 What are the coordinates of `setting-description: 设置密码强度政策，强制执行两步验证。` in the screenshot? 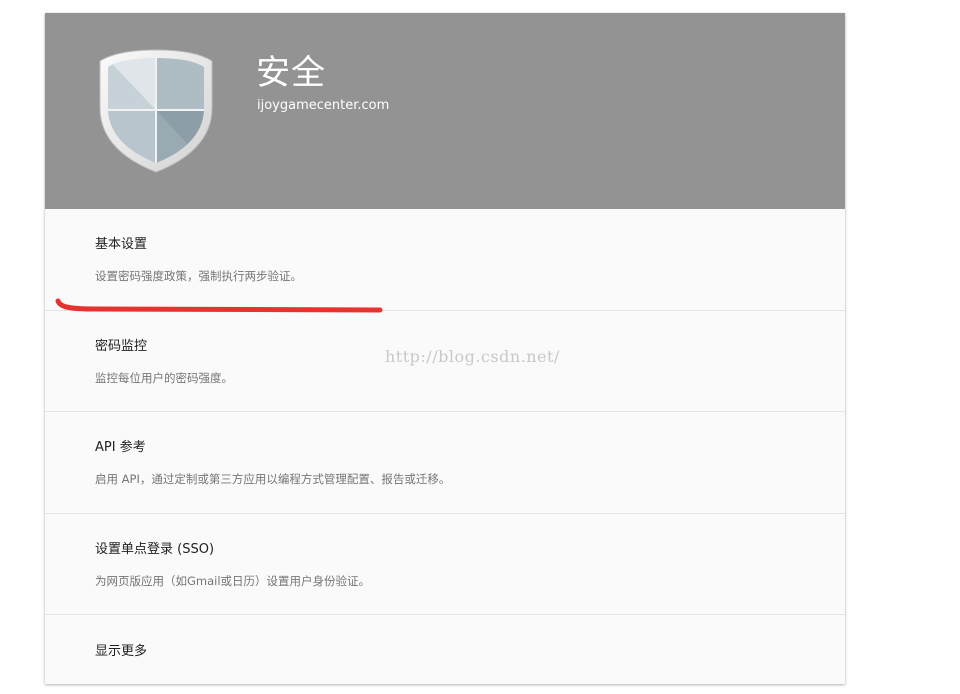 It's located at (198, 276).